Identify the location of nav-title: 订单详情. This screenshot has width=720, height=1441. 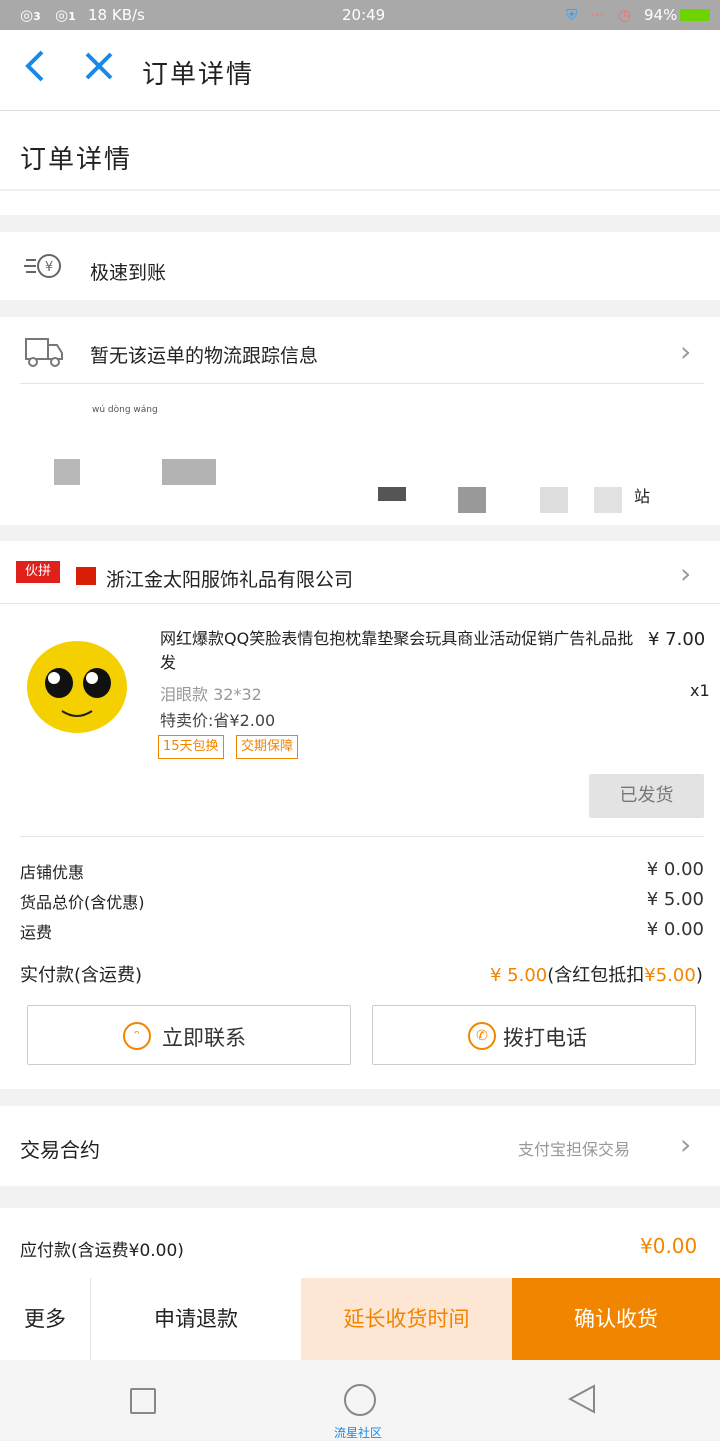
(198, 75).